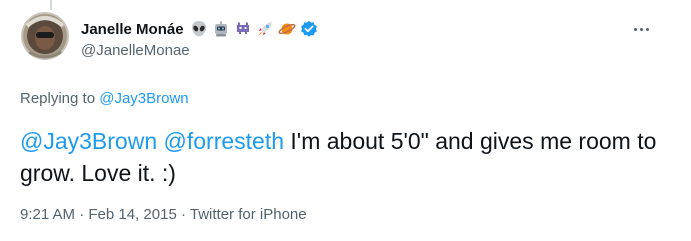 This screenshot has height=241, width=691. What do you see at coordinates (644, 29) in the screenshot?
I see `more-options-icon` at bounding box center [644, 29].